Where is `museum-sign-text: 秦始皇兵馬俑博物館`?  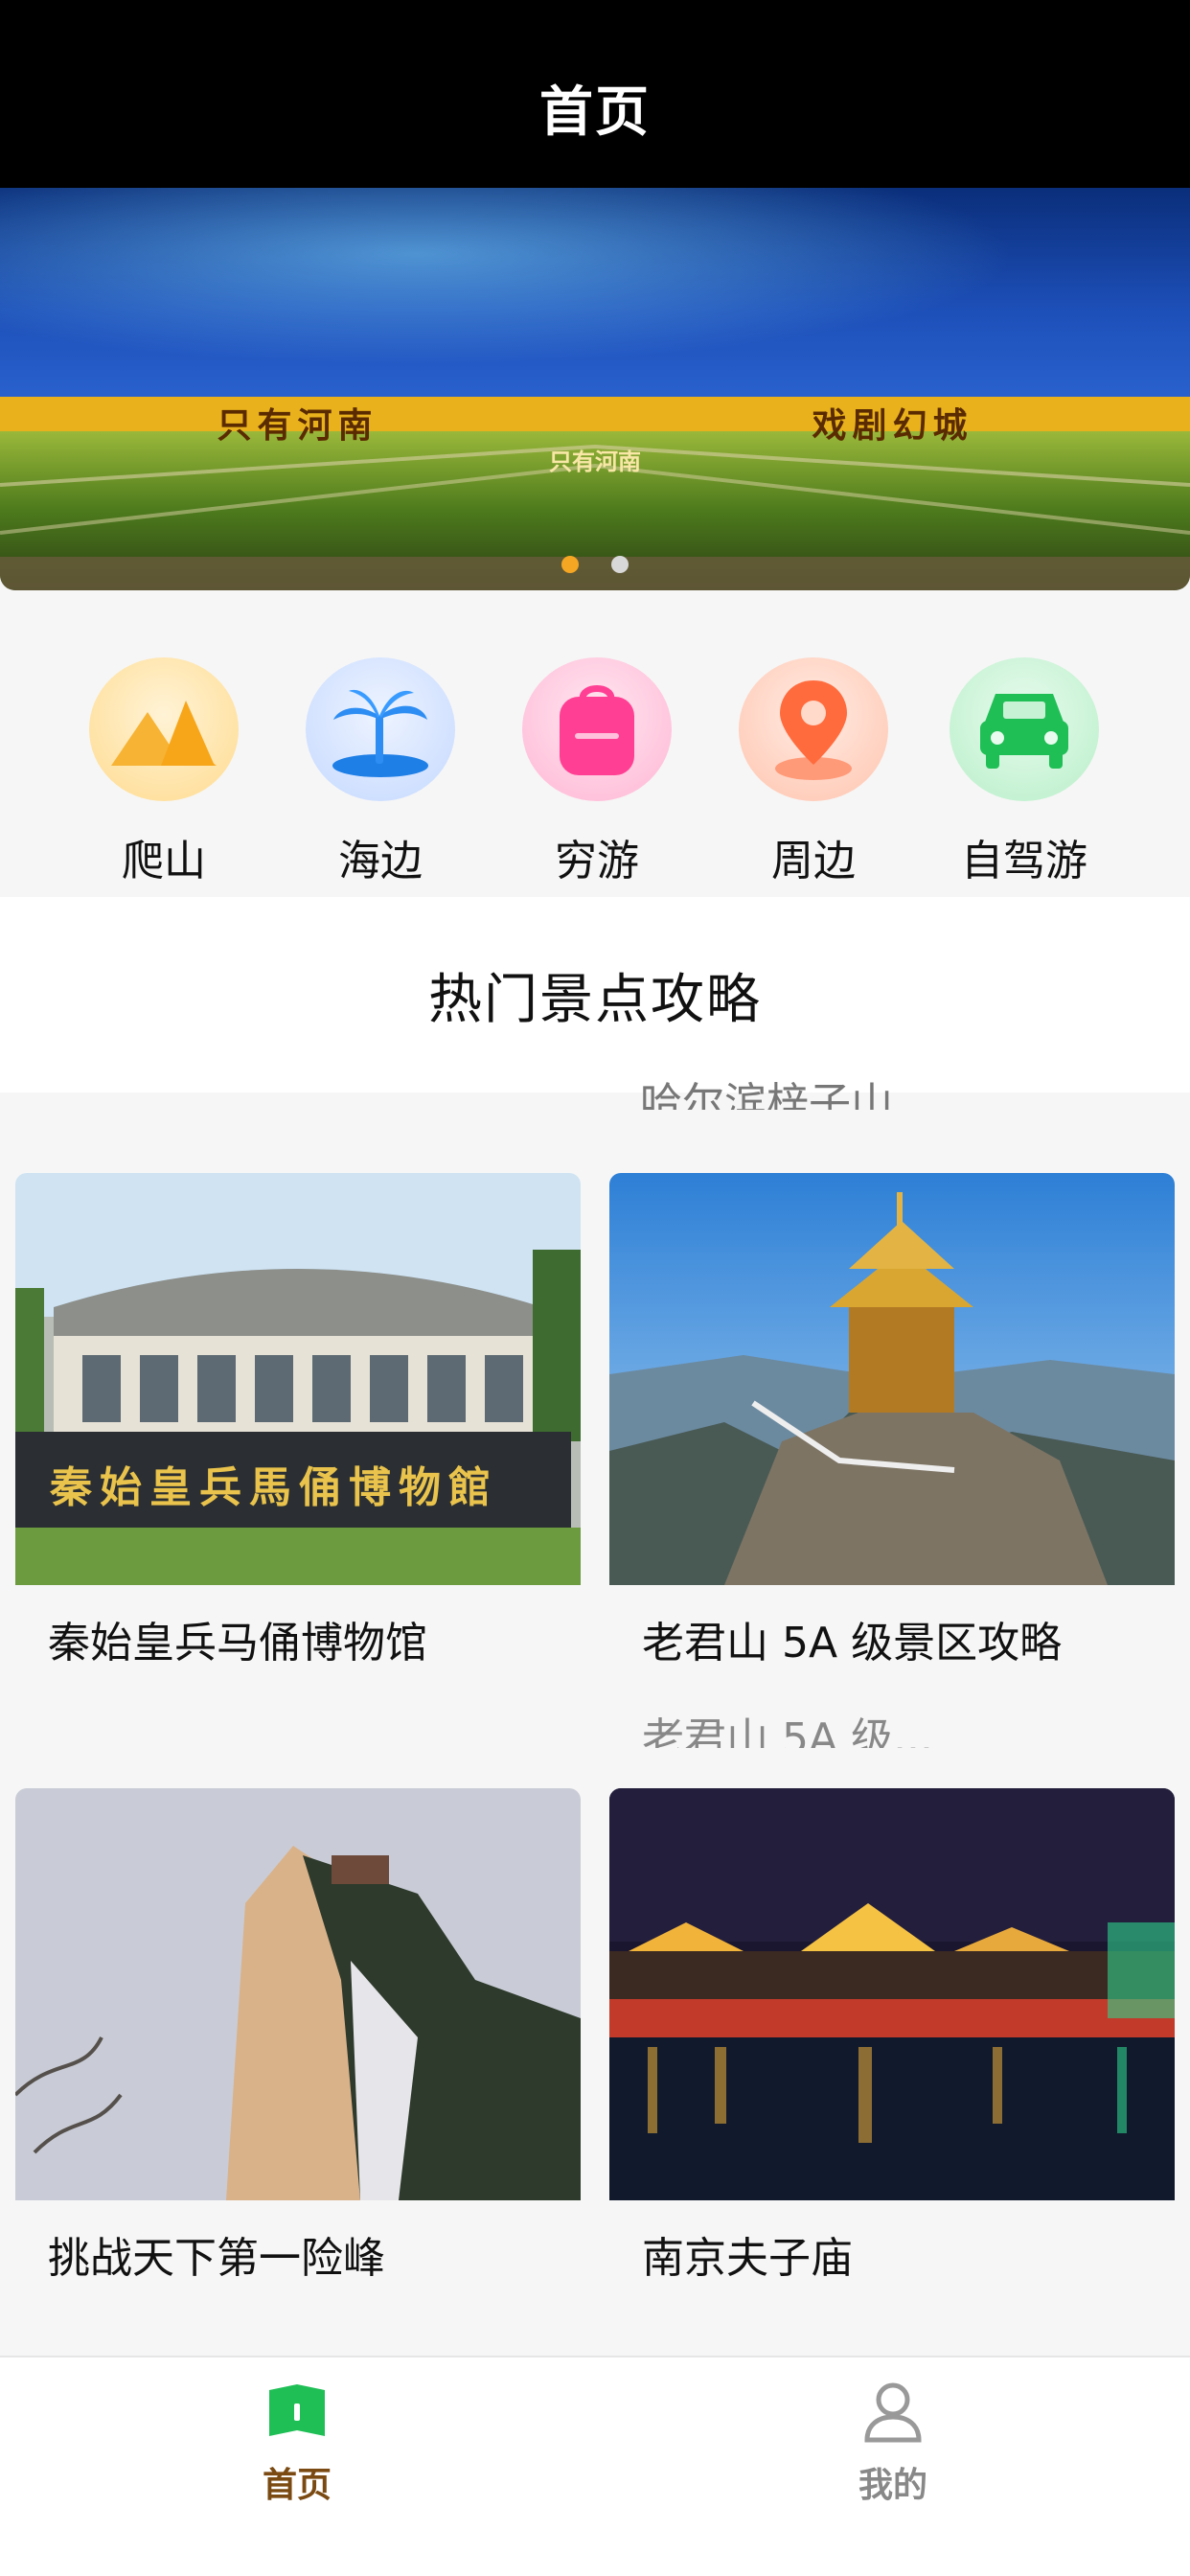 museum-sign-text: 秦始皇兵馬俑博物館 is located at coordinates (274, 1487).